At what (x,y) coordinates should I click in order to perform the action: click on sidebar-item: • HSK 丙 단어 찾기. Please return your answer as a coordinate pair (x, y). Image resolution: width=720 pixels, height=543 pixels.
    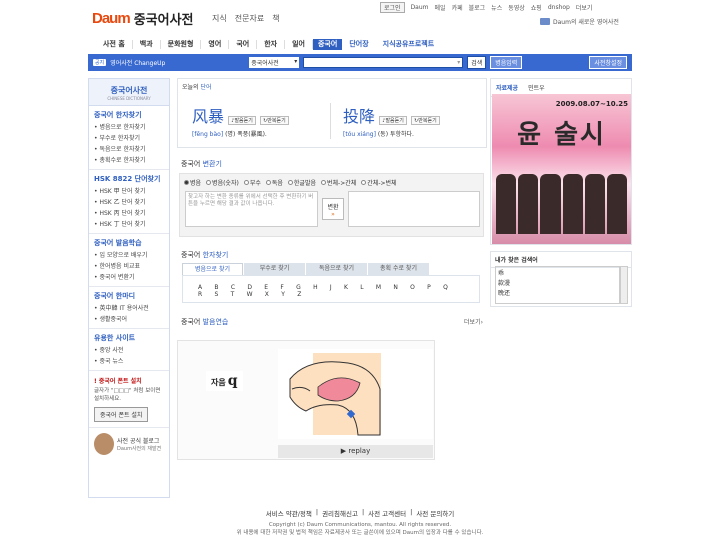
    Looking at the image, I should click on (129, 213).